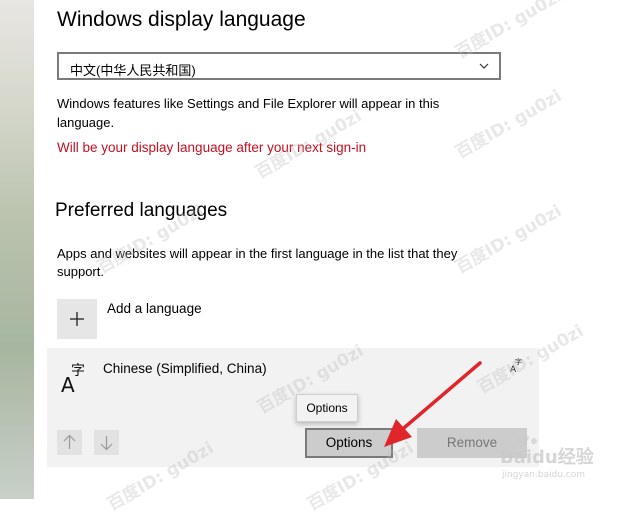 Image resolution: width=639 pixels, height=515 pixels. I want to click on arrow-down-icon, so click(106, 443).